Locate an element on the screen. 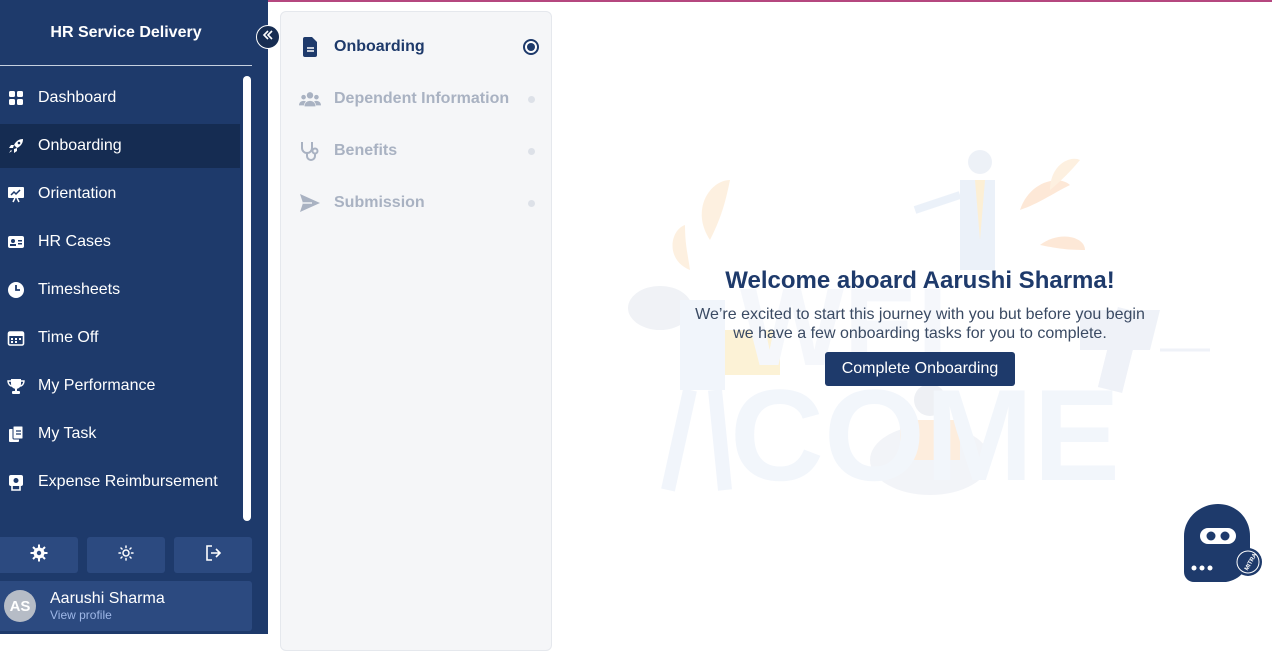  user-profile: AS Aarushi Sharma View profile is located at coordinates (126, 606).